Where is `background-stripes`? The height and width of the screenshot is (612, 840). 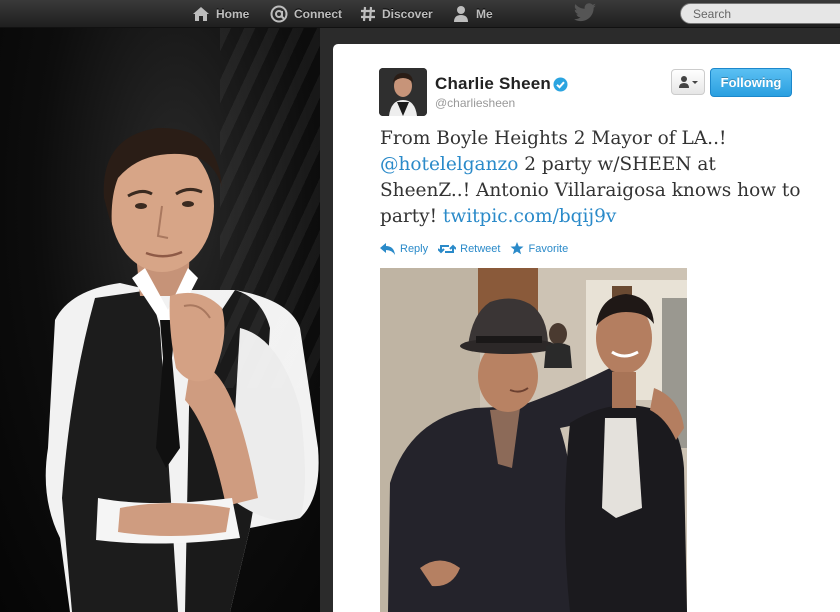
background-stripes is located at coordinates (270, 208).